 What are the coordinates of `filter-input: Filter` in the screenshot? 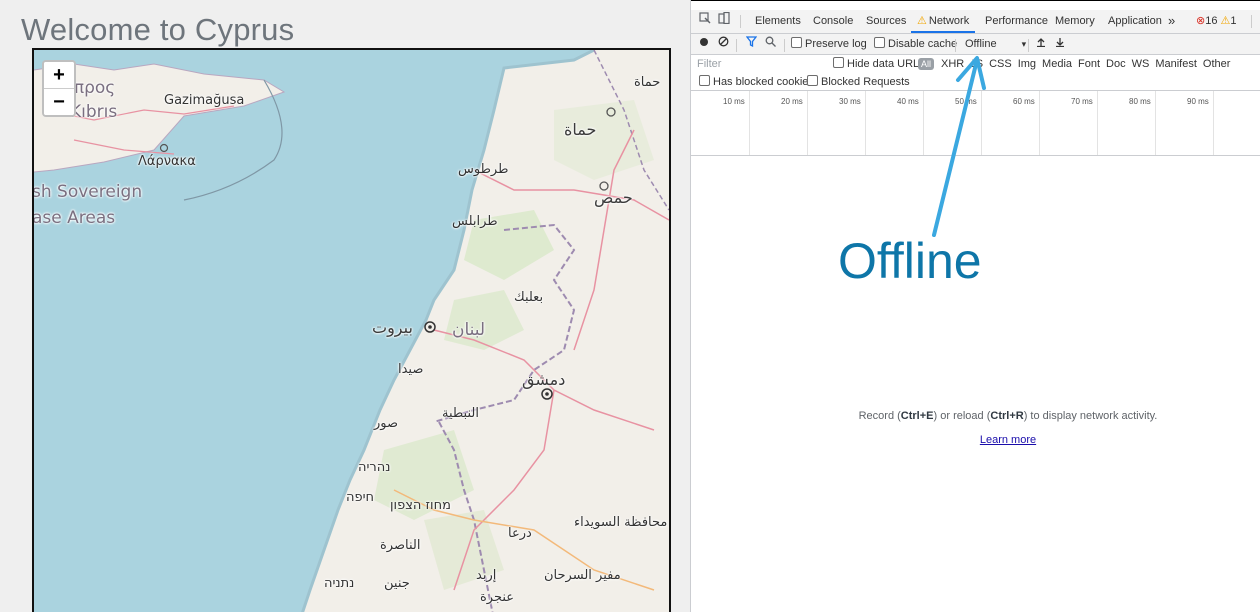 It's located at (709, 64).